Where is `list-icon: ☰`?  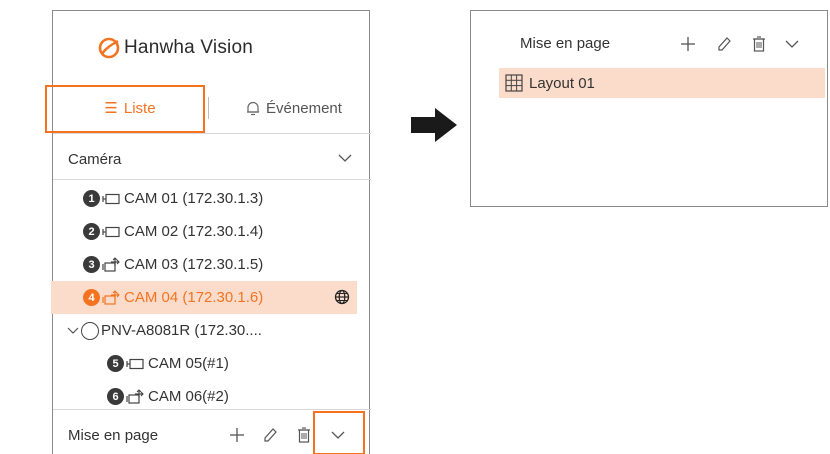
list-icon: ☰ is located at coordinates (111, 108).